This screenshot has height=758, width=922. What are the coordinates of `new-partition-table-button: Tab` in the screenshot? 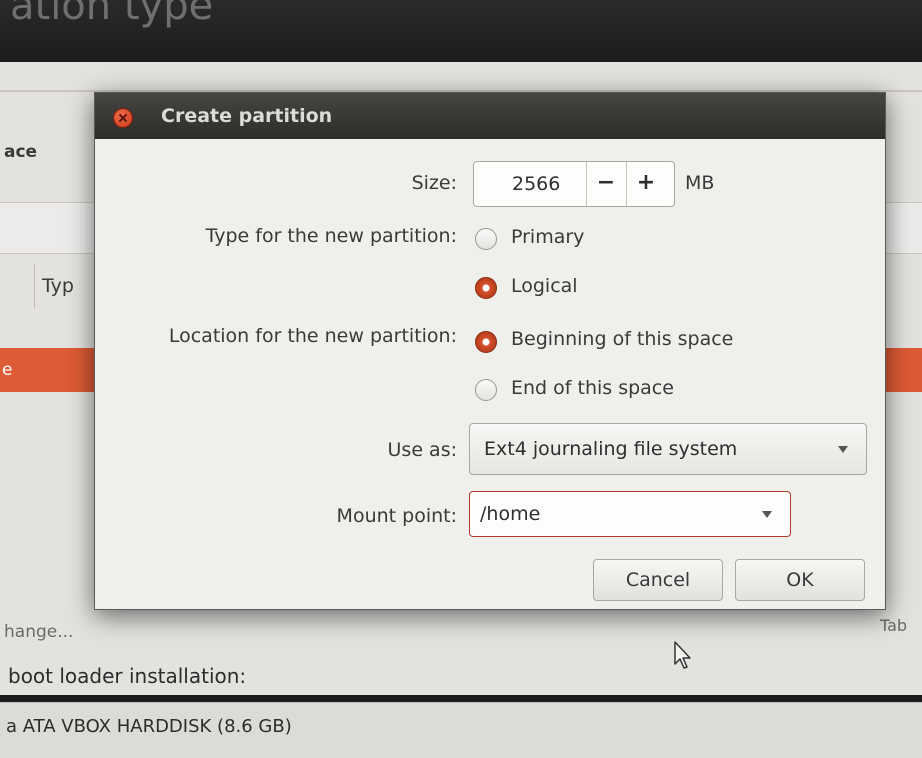 It's located at (893, 625).